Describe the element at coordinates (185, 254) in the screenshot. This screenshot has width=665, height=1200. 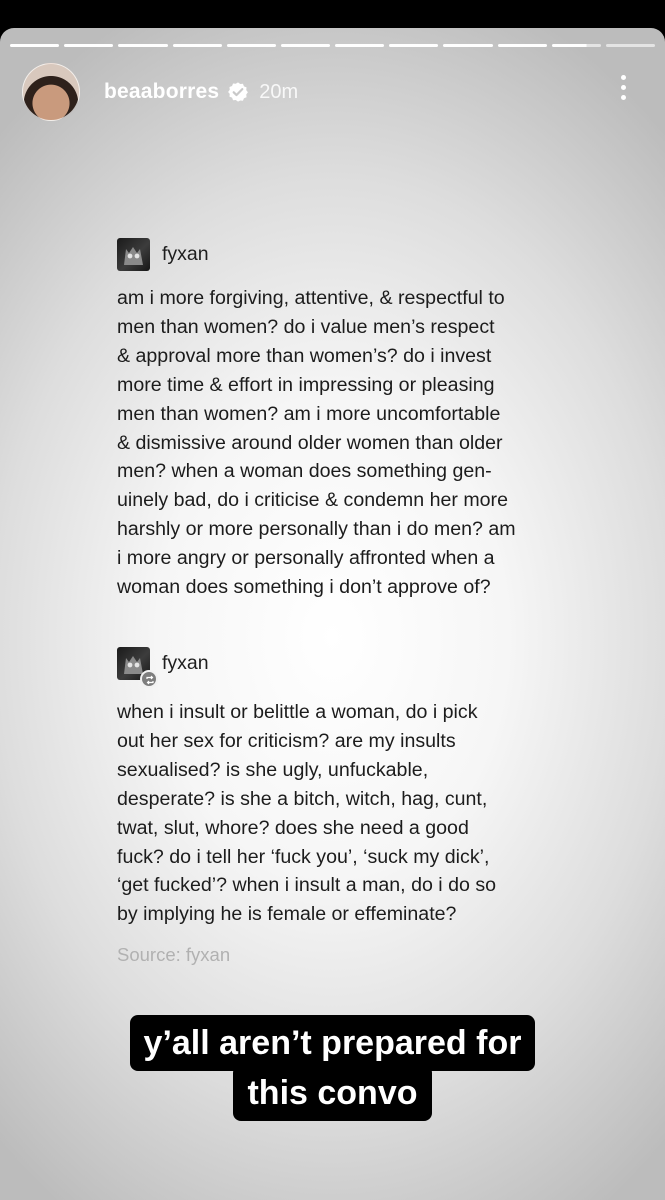
I see `post-author-1: fyxan` at that location.